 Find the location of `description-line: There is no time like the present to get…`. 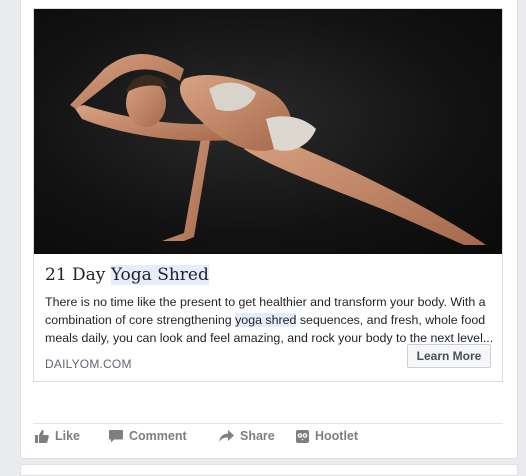

description-line: There is no time like the present to get… is located at coordinates (269, 302).